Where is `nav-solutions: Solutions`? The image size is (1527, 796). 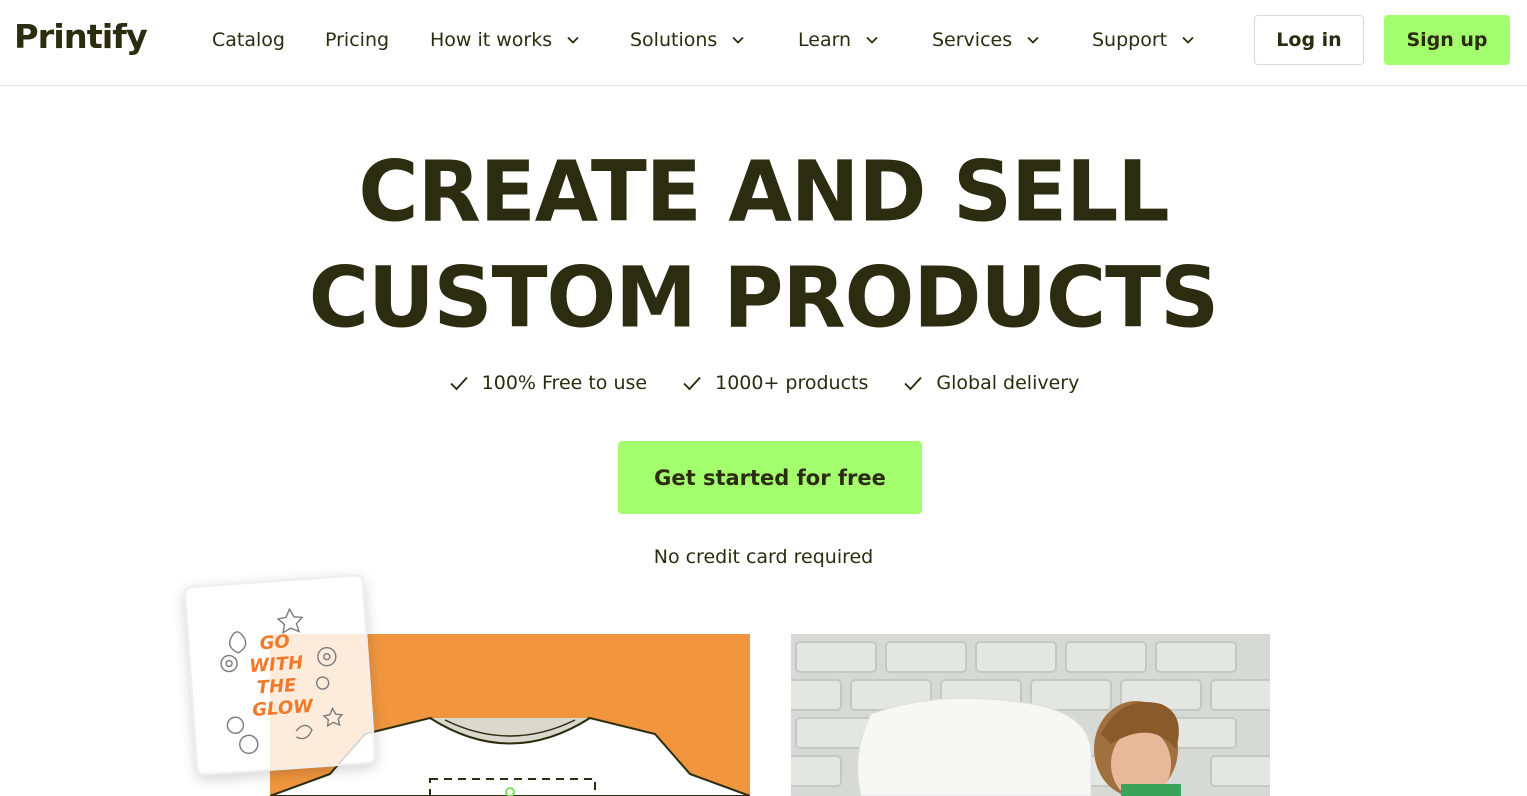 nav-solutions: Solutions is located at coordinates (687, 40).